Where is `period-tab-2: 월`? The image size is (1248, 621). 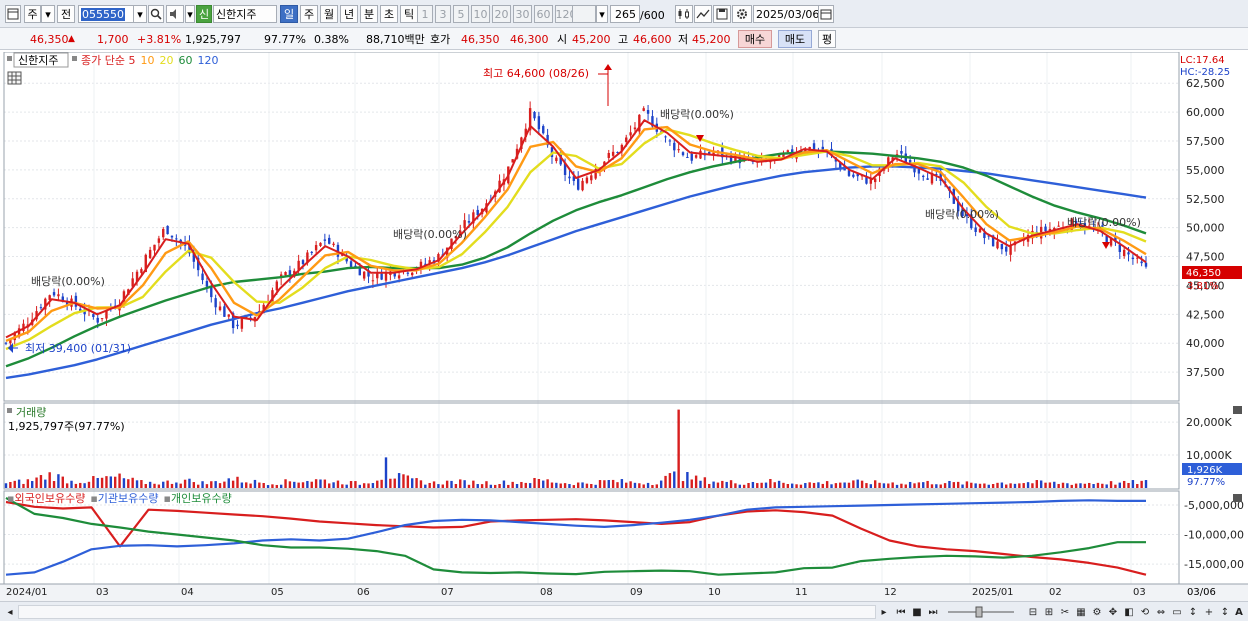 period-tab-2: 월 is located at coordinates (329, 14).